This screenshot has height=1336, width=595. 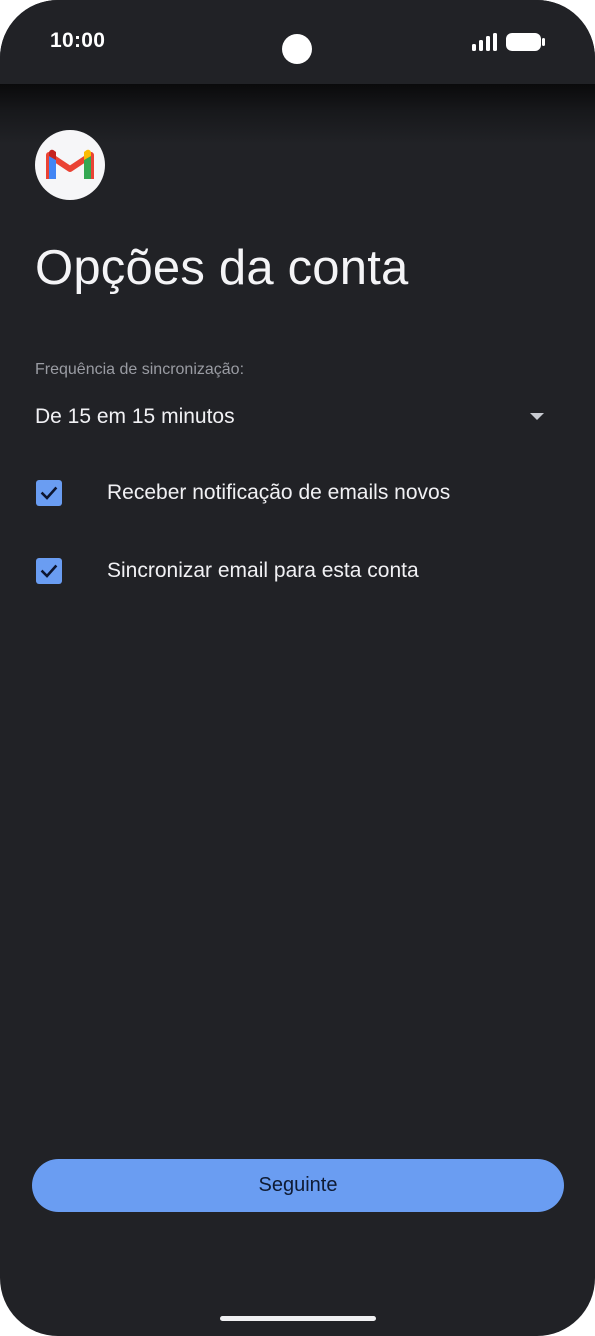 What do you see at coordinates (279, 492) in the screenshot?
I see `new-email-notification-label: Receber notificação de emails novos` at bounding box center [279, 492].